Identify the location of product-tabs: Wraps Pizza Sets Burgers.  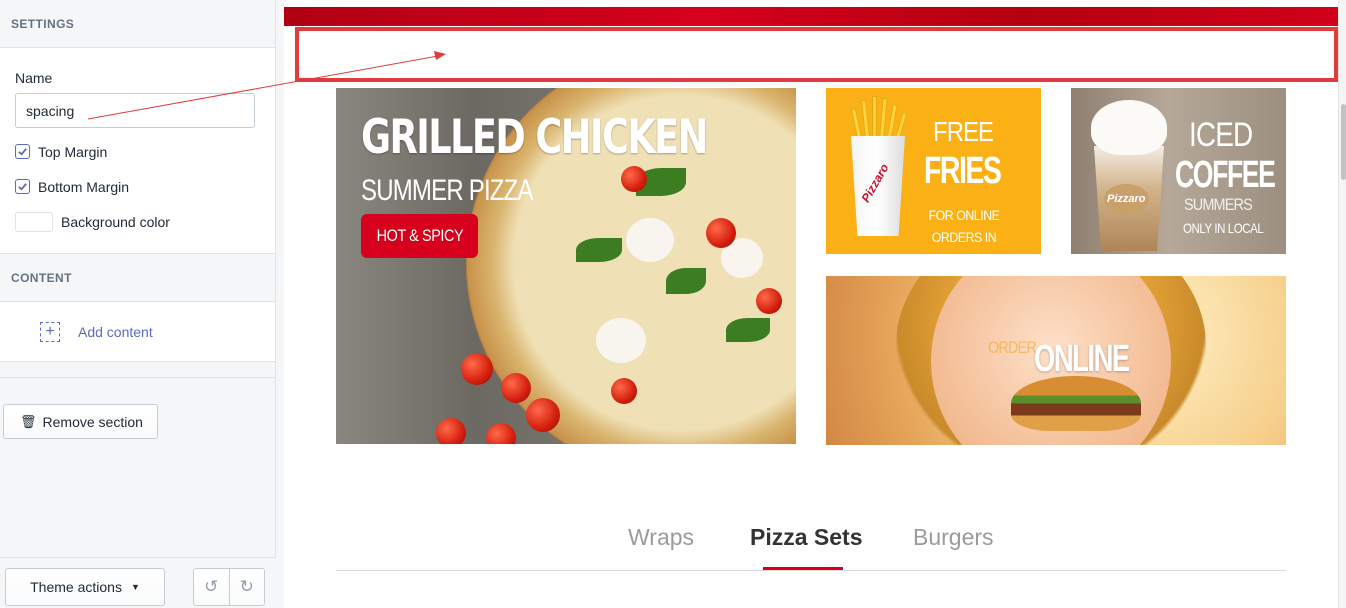
(811, 545).